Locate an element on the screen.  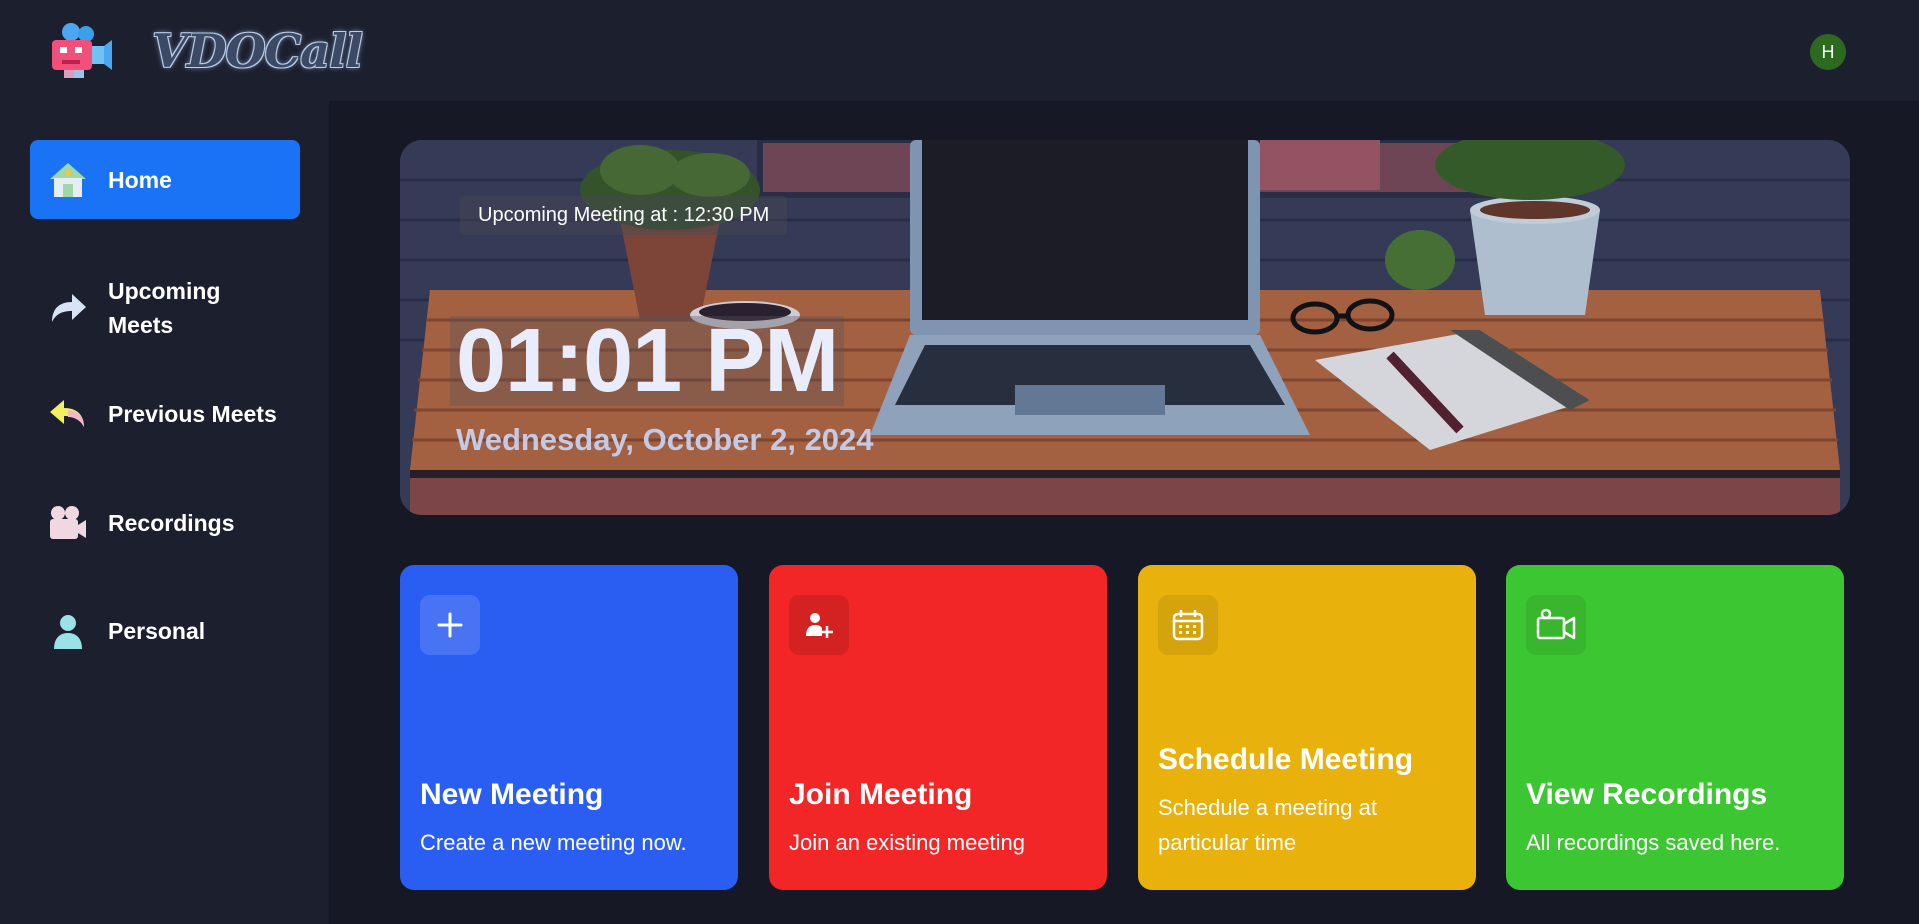
sidebar-item-label: Upcoming Meets is located at coordinates (164, 308).